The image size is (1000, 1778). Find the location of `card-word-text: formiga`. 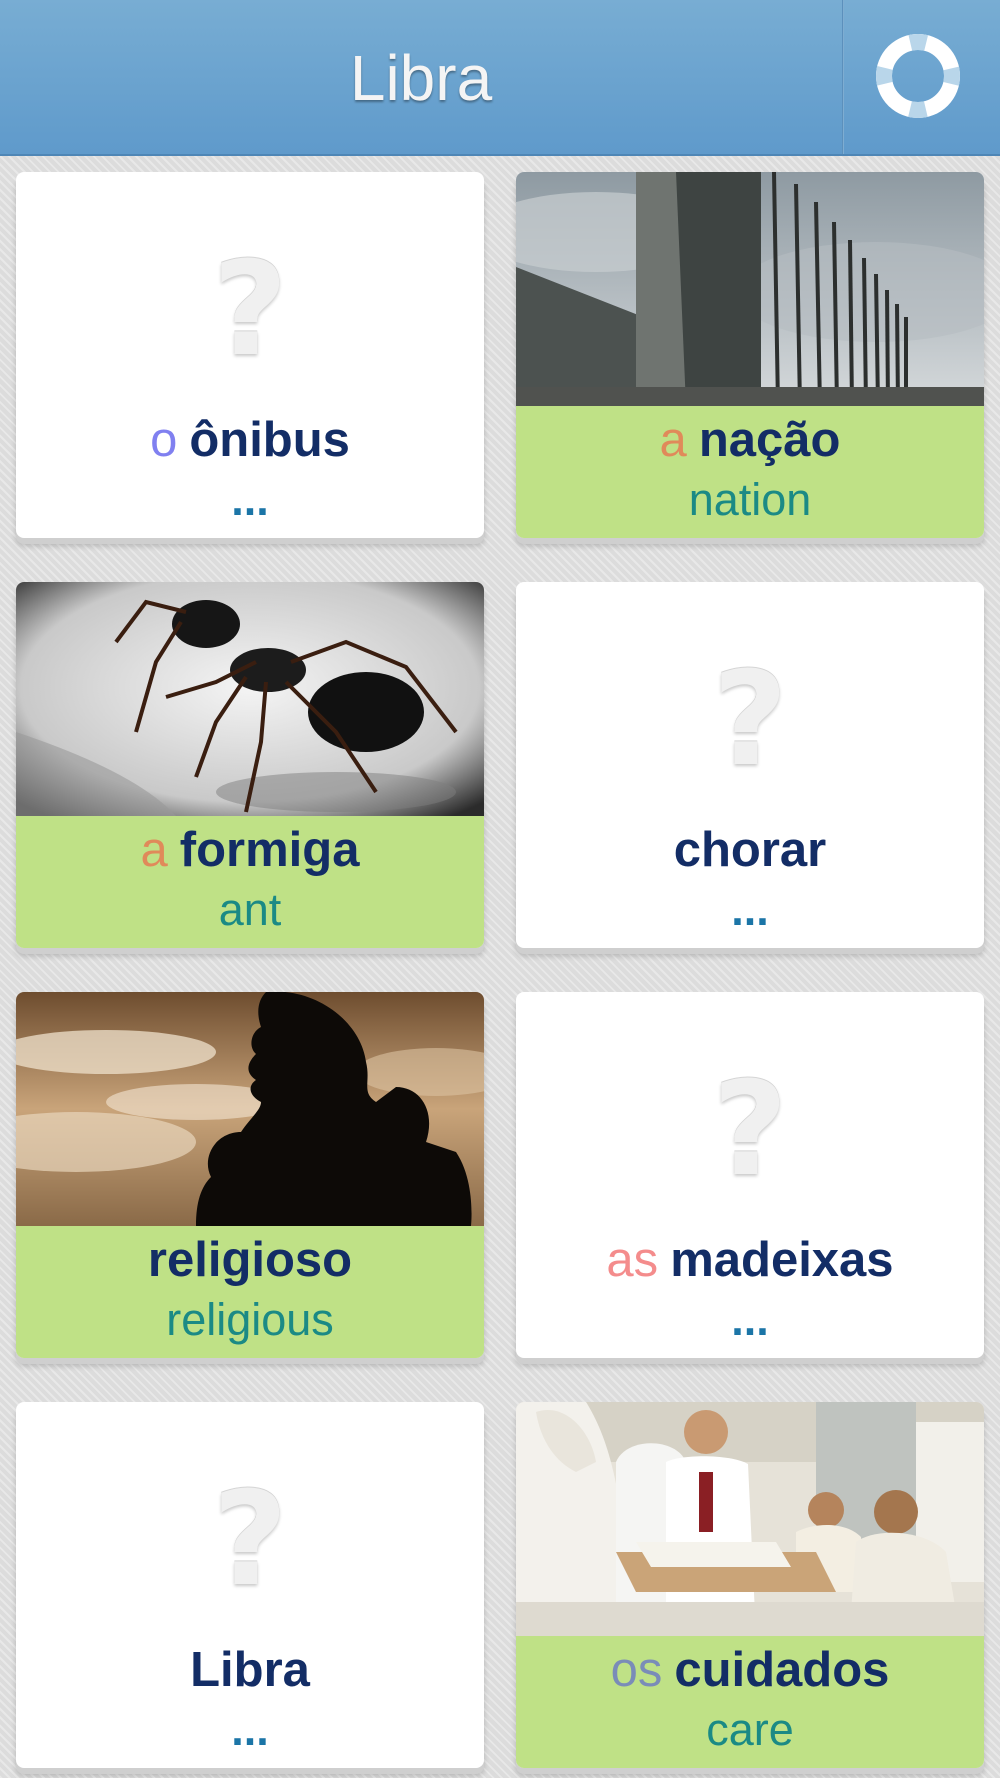

card-word-text: formiga is located at coordinates (269, 850).